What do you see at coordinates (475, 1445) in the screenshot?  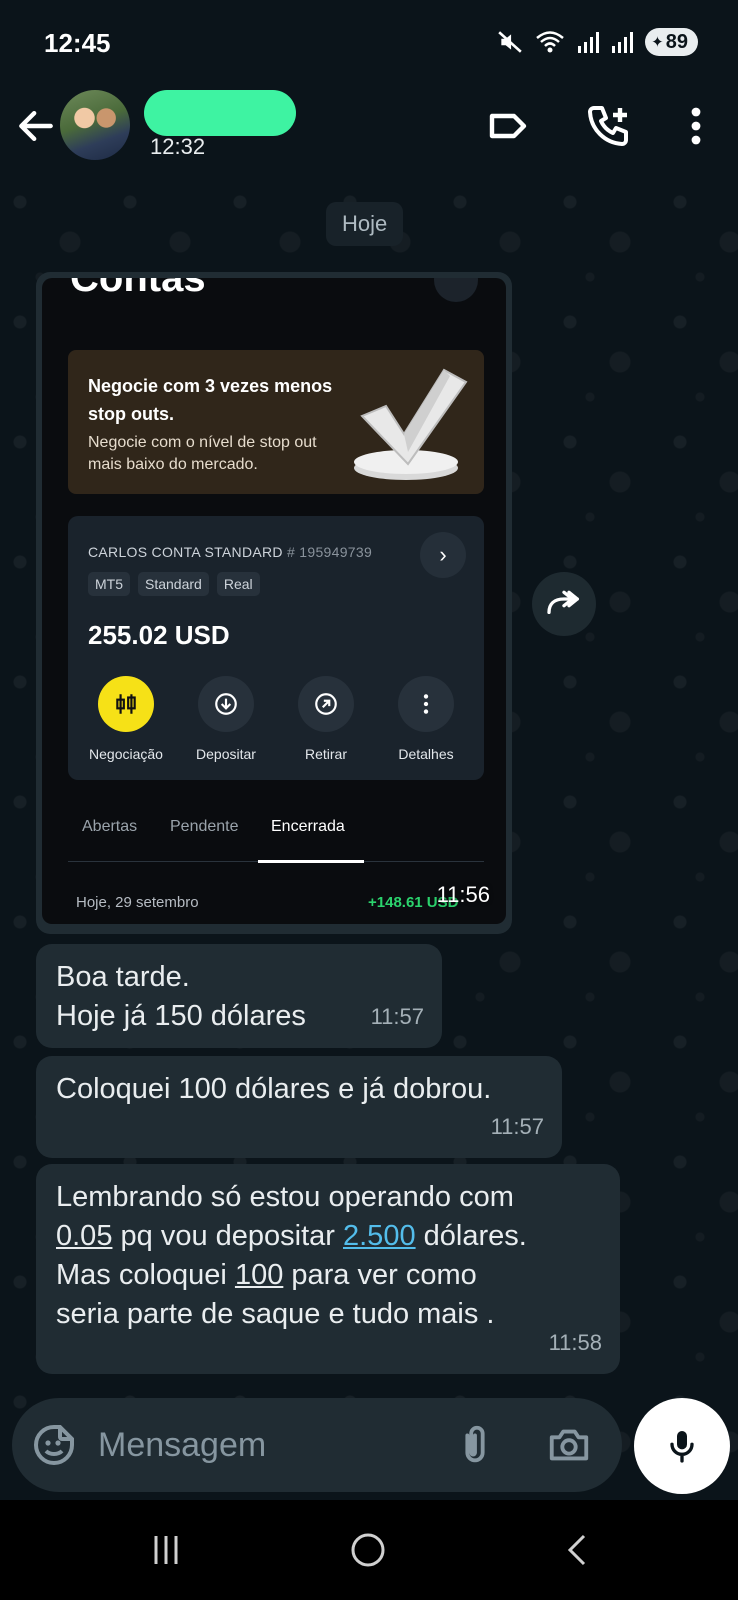 I see `attach-icon` at bounding box center [475, 1445].